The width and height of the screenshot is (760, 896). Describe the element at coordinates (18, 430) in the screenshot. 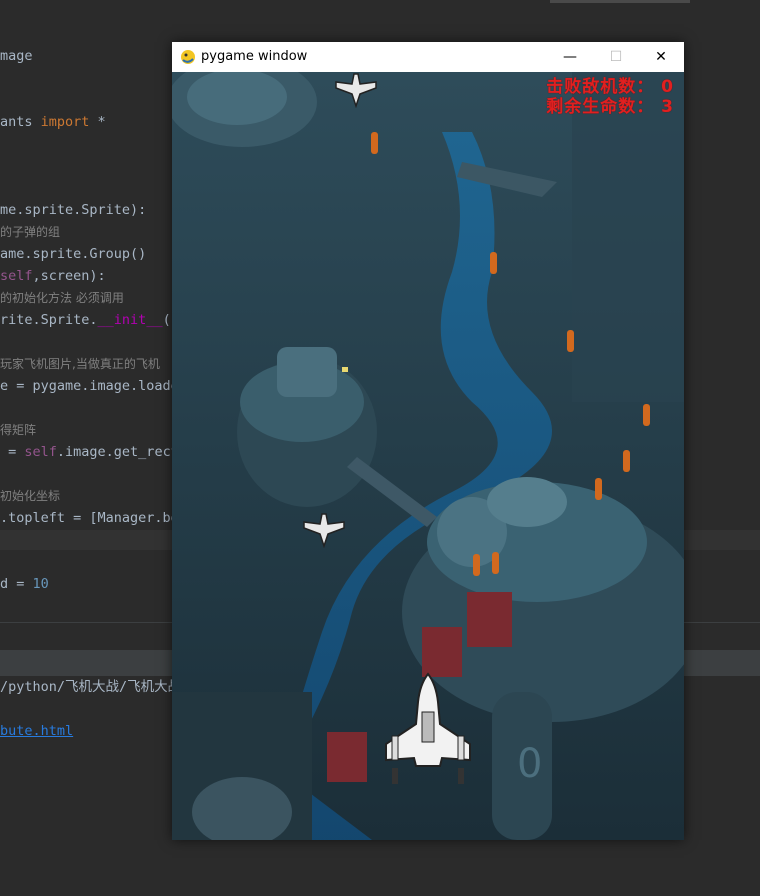

I see `code-line-11: 得矩阵` at that location.